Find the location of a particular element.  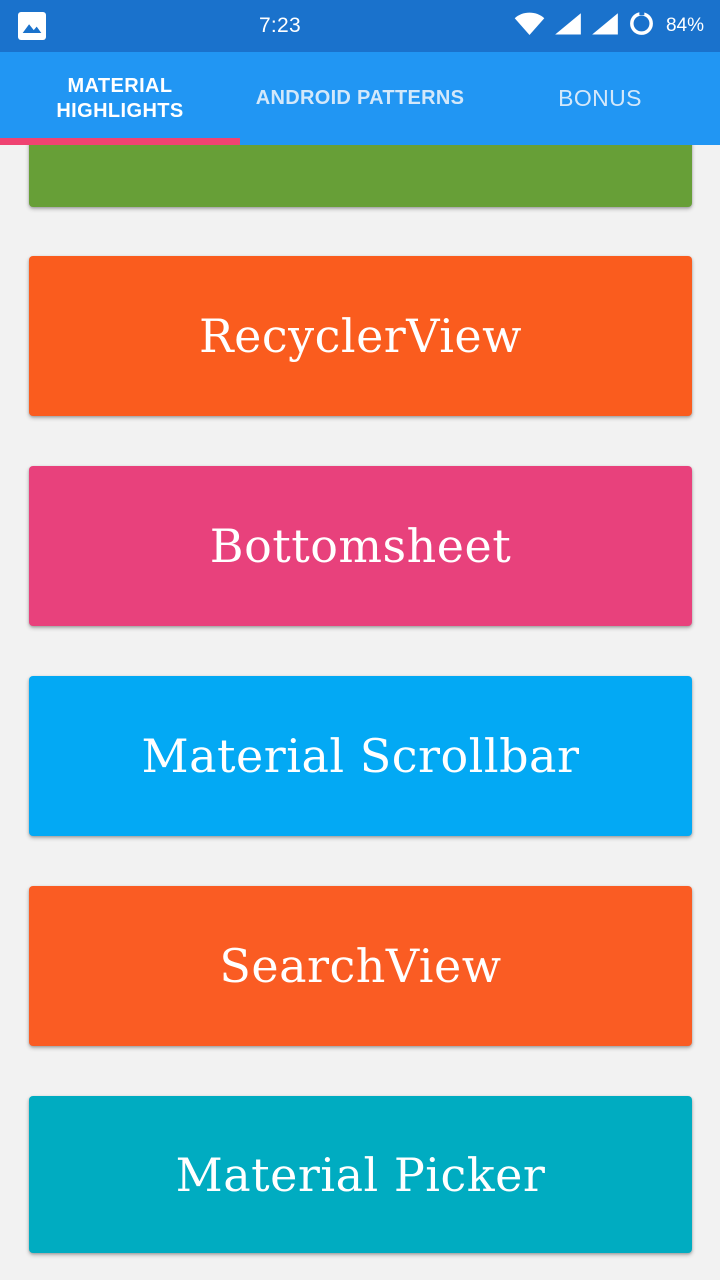

signal-cellular-2-icon is located at coordinates (605, 26).